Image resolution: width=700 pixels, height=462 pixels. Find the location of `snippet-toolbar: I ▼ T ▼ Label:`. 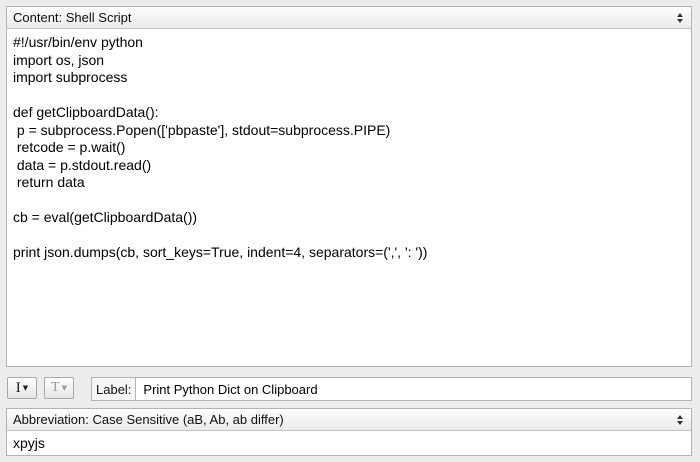

snippet-toolbar: I ▼ T ▼ Label: is located at coordinates (349, 389).